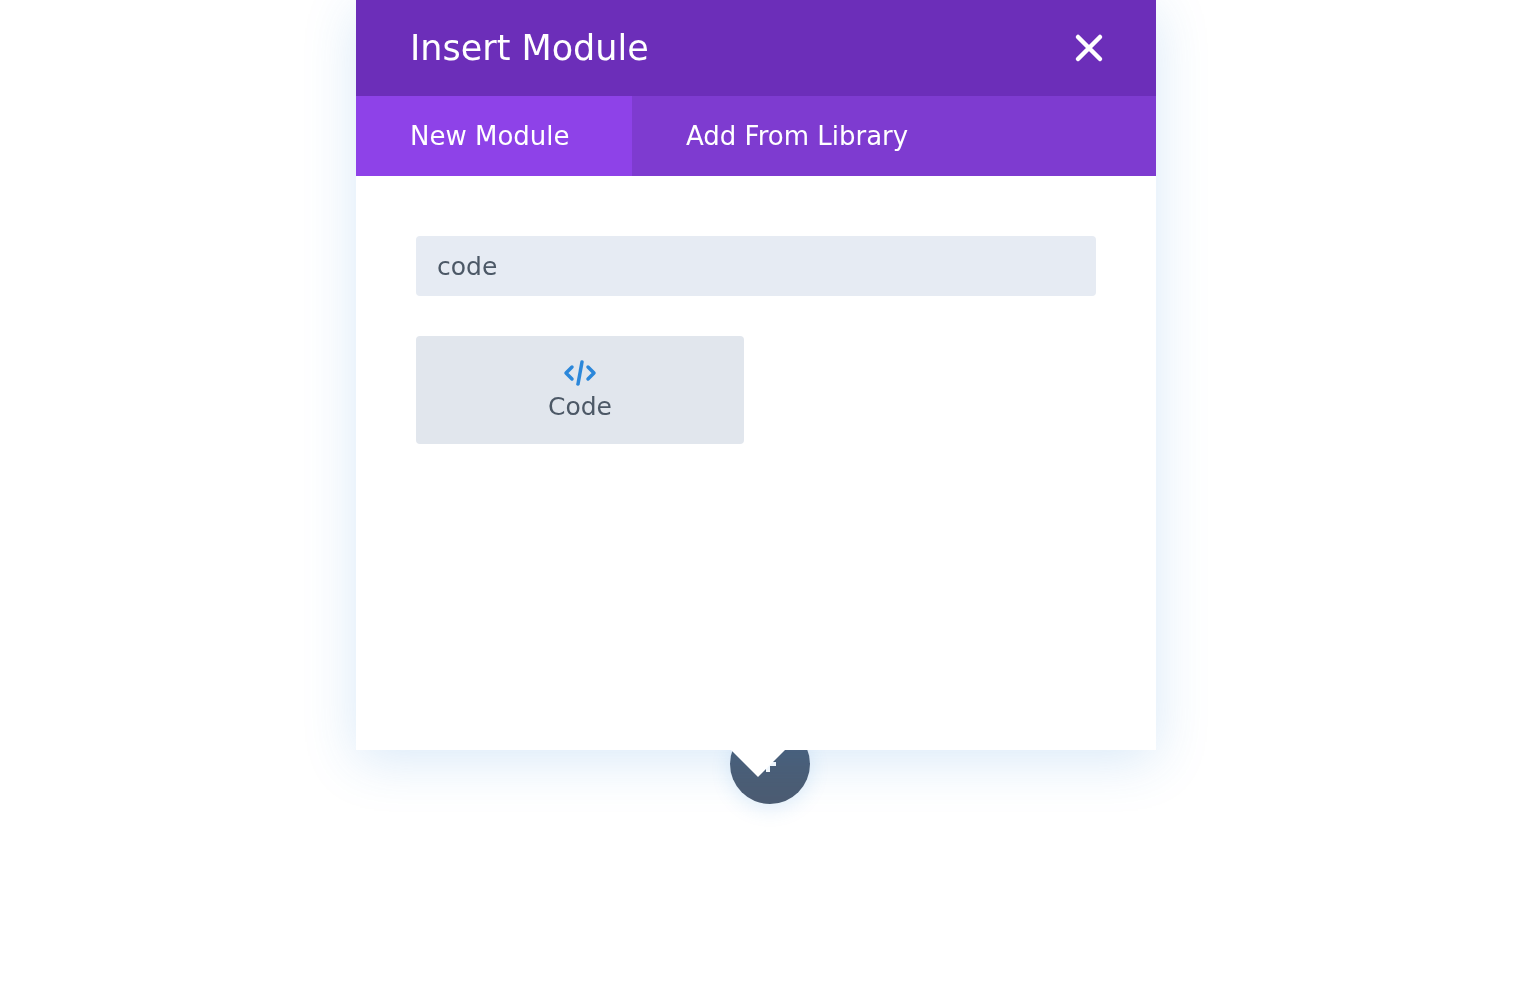  Describe the element at coordinates (494, 136) in the screenshot. I see `tab: New Module` at that location.